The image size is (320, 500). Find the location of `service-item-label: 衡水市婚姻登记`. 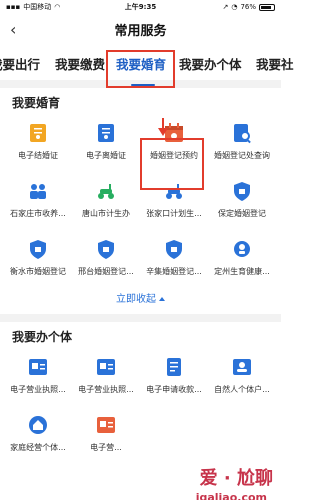

service-item-label: 衡水市婚姻登记 is located at coordinates (38, 271).